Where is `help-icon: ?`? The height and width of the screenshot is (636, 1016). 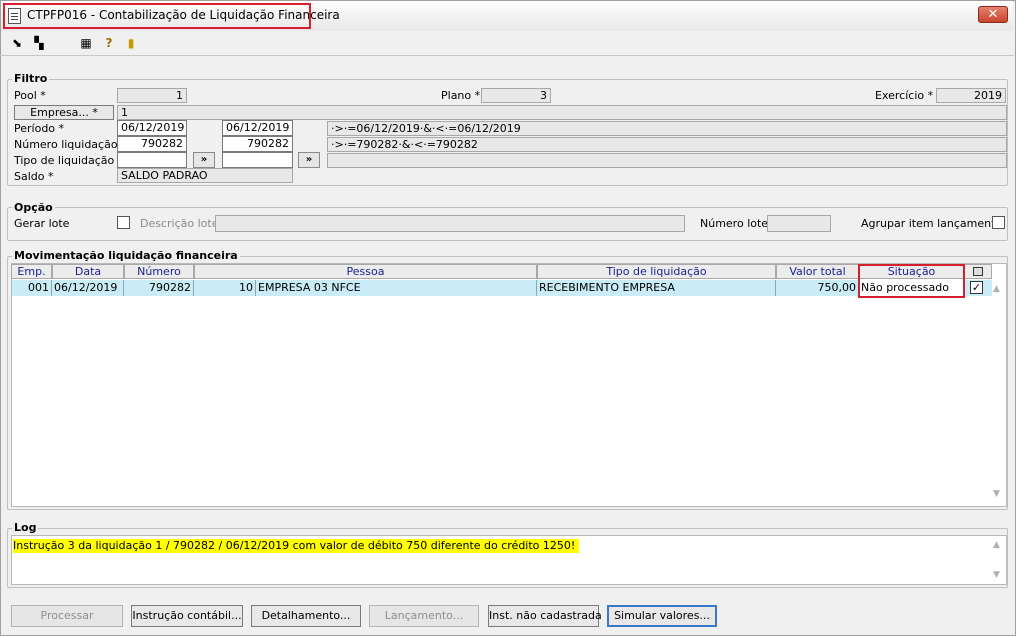
help-icon: ? is located at coordinates (109, 43).